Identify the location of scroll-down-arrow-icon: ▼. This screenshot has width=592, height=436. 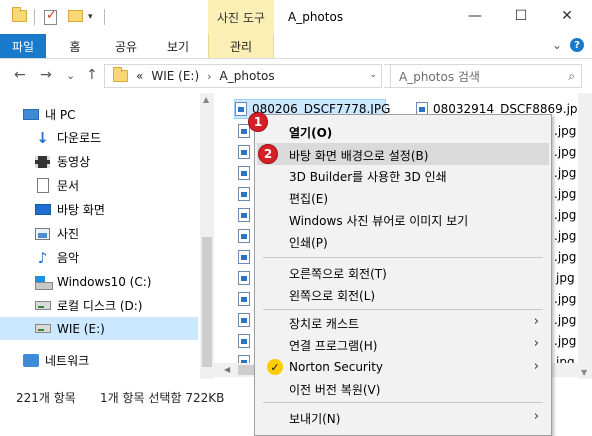
(584, 372).